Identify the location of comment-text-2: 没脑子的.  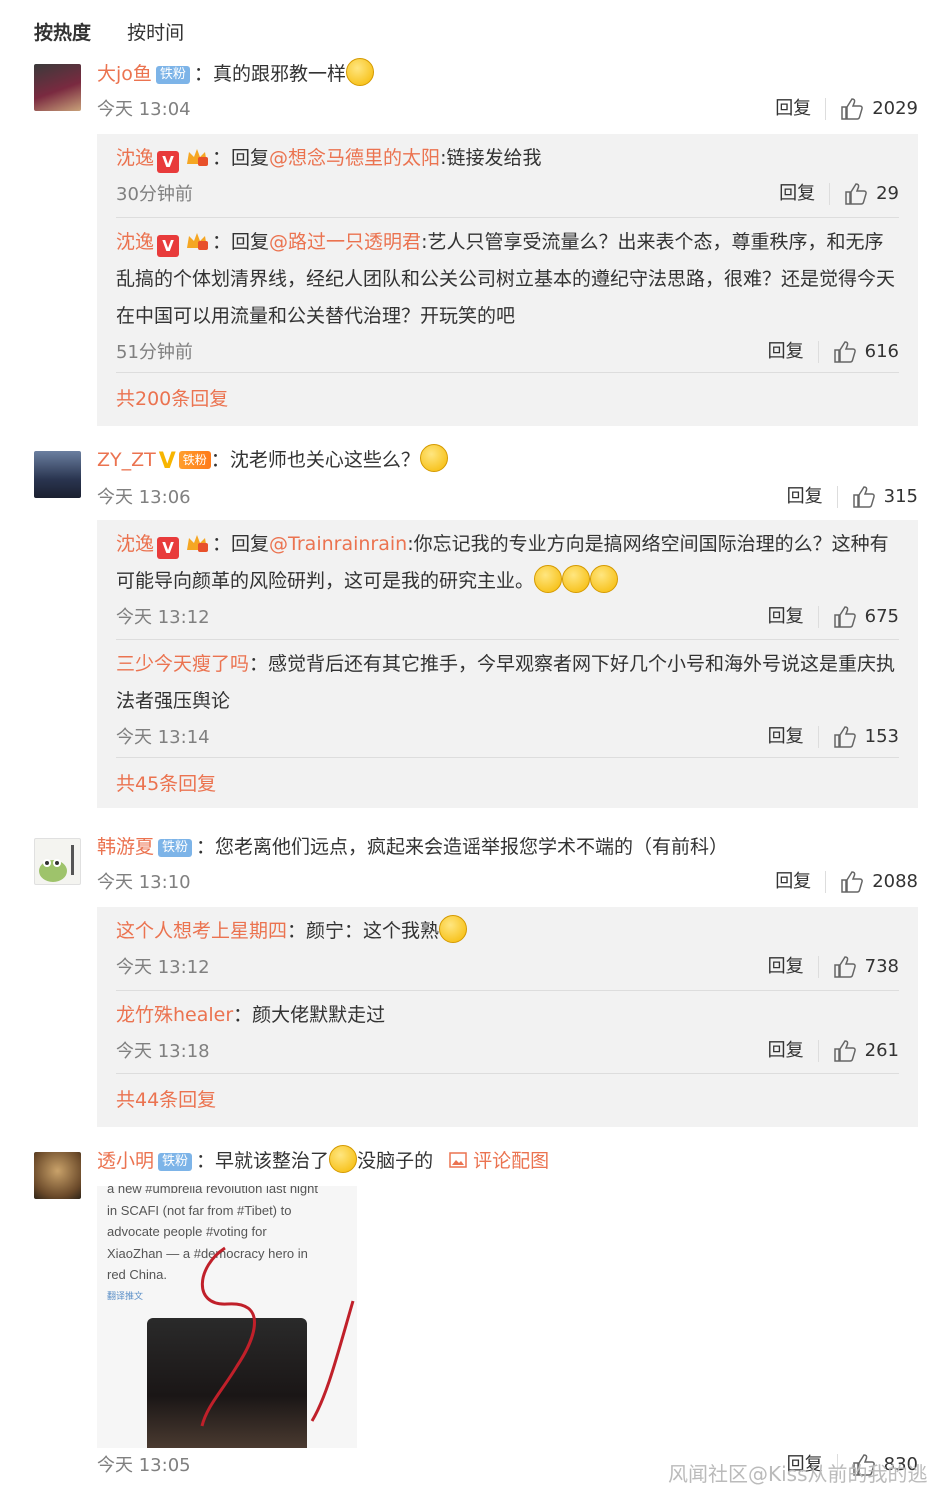
(395, 1161).